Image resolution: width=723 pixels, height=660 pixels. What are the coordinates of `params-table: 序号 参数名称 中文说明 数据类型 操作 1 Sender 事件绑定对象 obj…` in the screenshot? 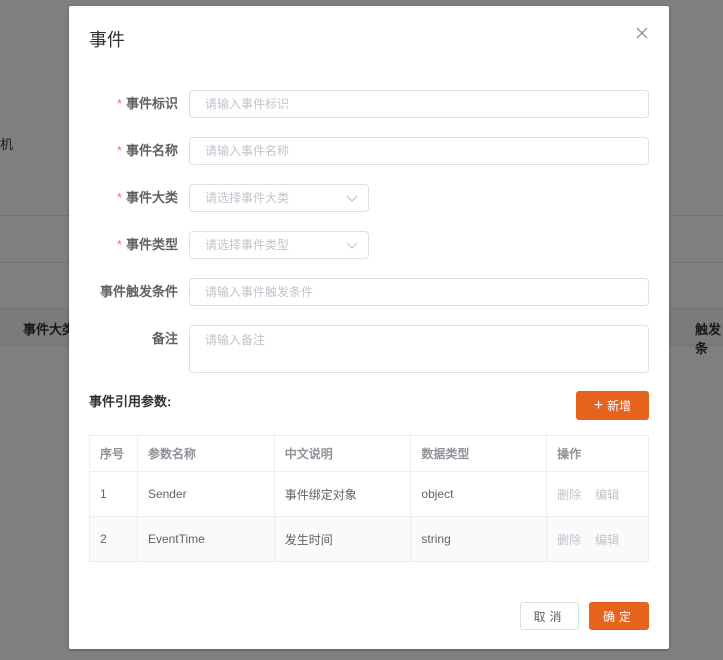 It's located at (369, 498).